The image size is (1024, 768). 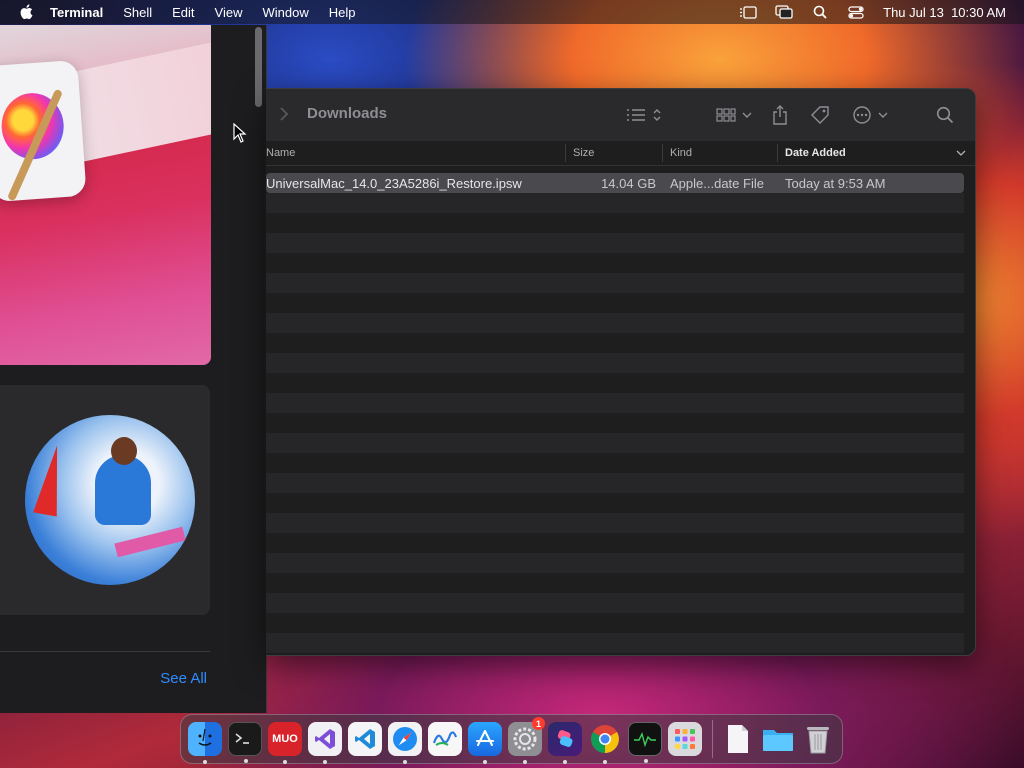 What do you see at coordinates (538, 723) in the screenshot?
I see `notification-badge: 1` at bounding box center [538, 723].